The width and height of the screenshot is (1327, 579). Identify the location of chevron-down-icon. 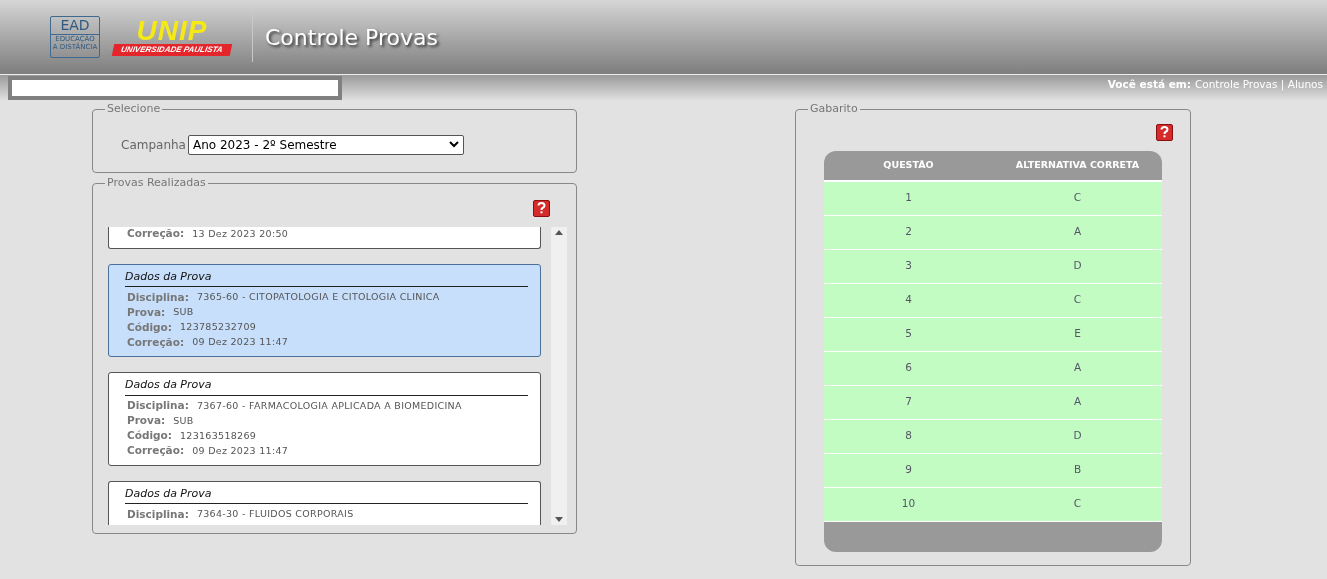
(453, 144).